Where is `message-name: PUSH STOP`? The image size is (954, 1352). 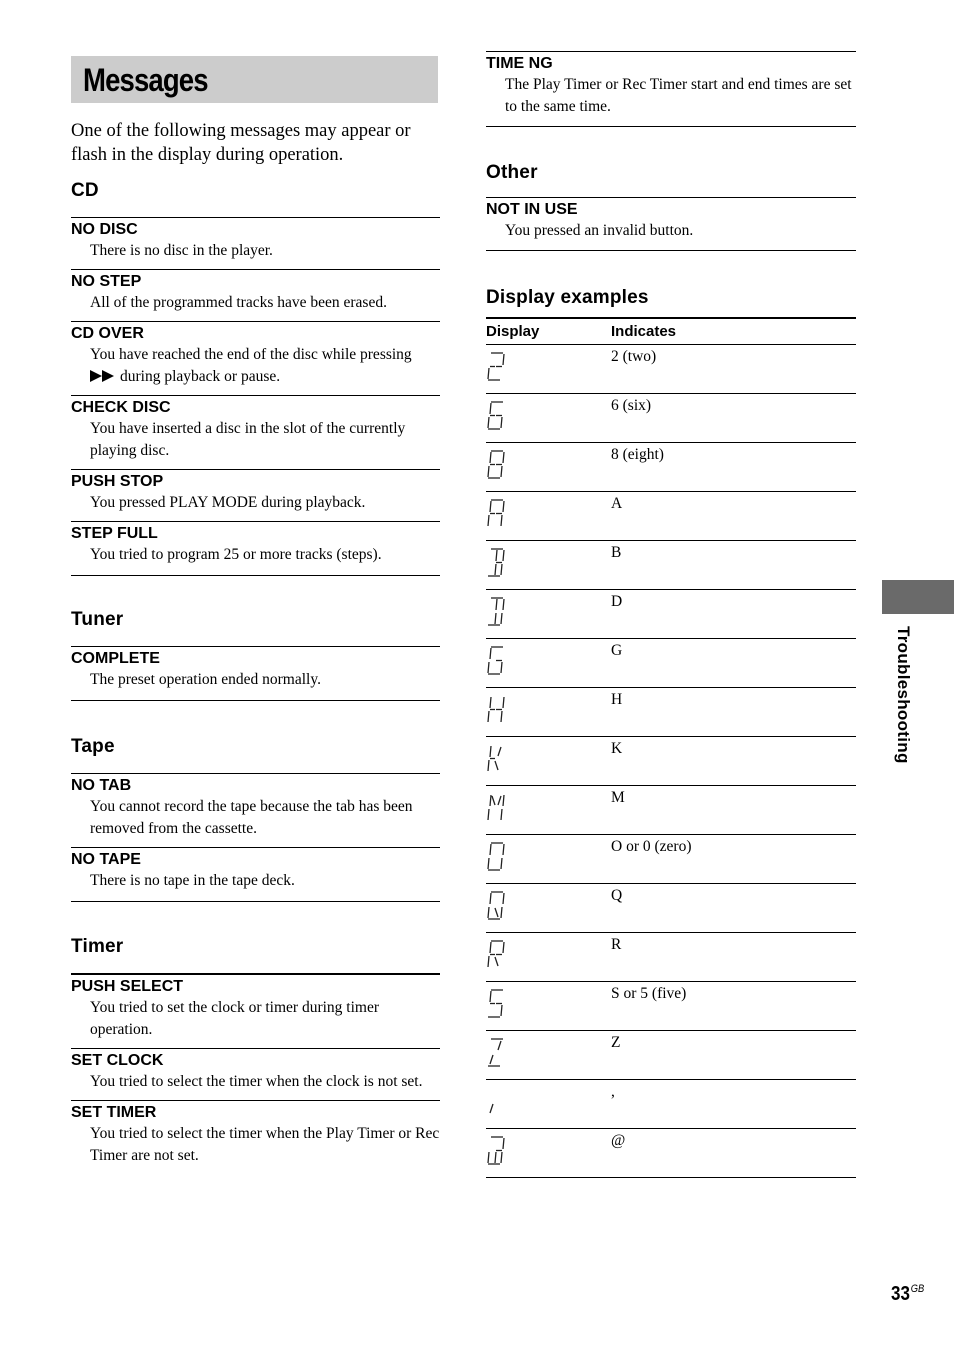 message-name: PUSH STOP is located at coordinates (117, 481).